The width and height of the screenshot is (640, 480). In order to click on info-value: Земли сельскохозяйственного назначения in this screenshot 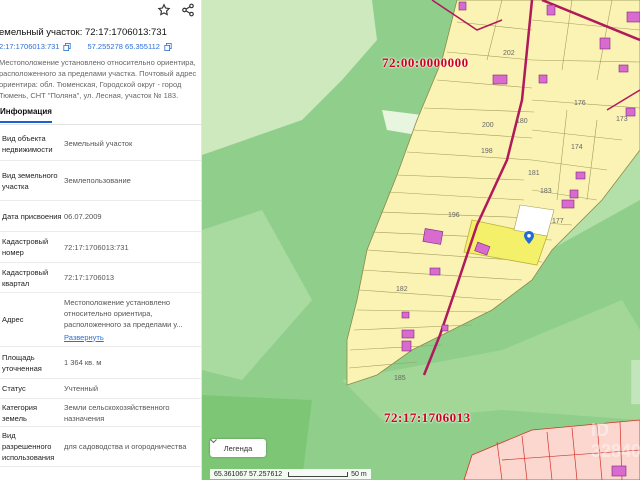, I will do `click(117, 412)`.